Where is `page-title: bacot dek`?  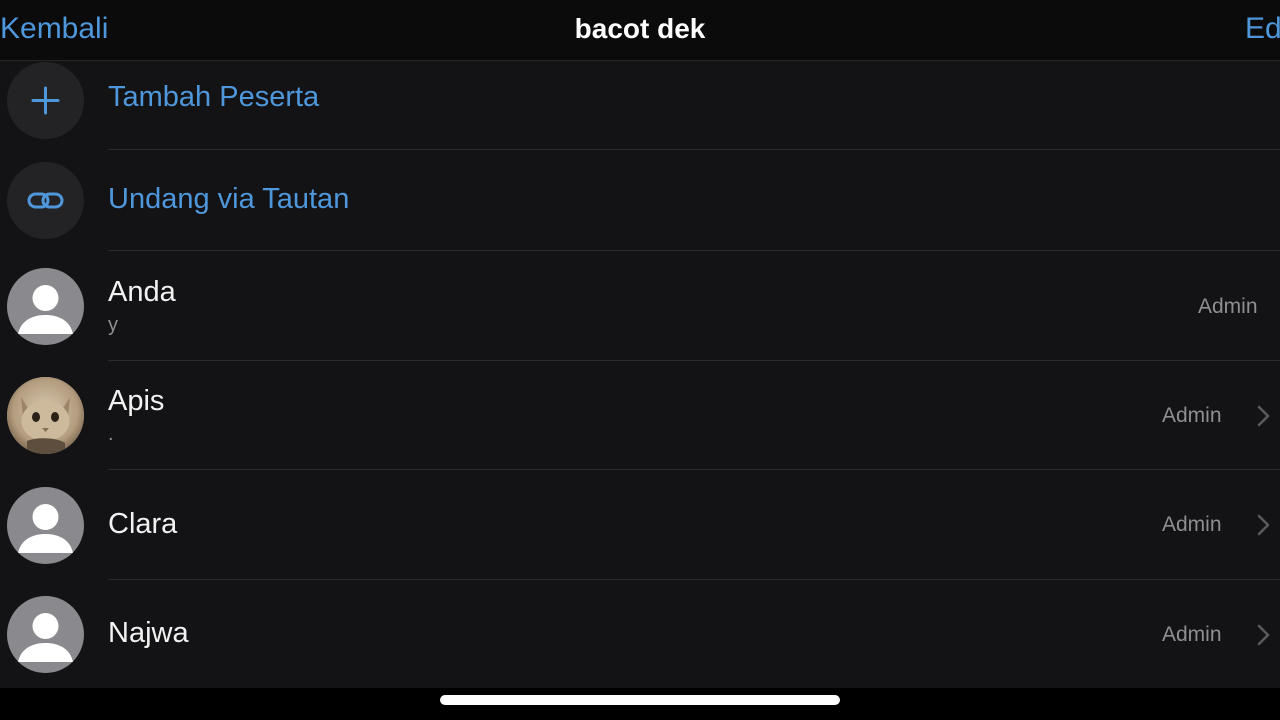 page-title: bacot dek is located at coordinates (640, 28).